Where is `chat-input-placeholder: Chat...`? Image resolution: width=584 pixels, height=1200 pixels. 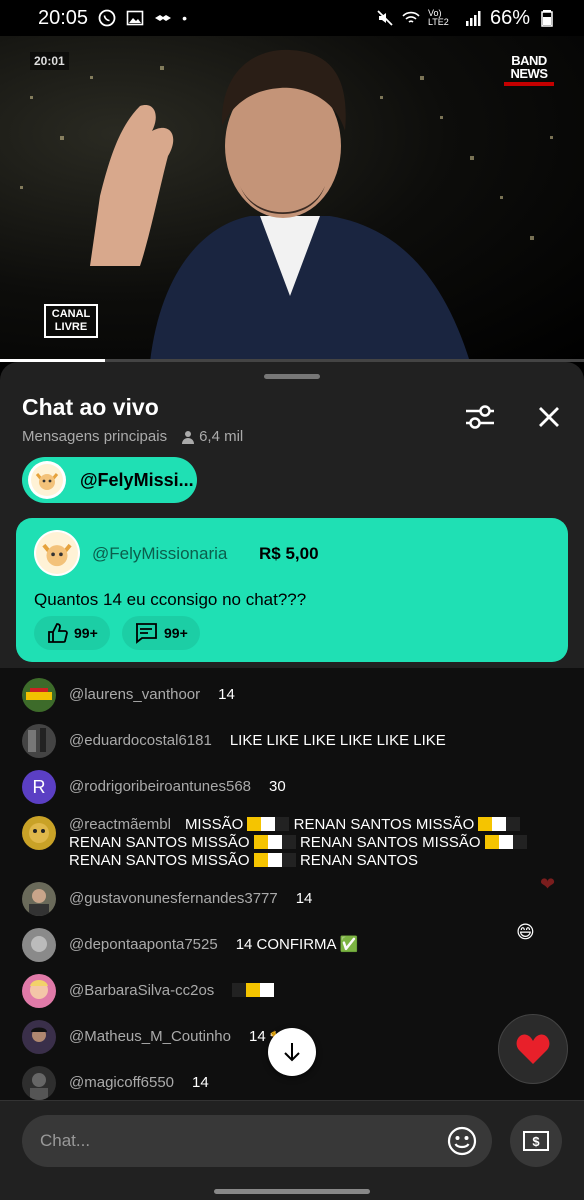 chat-input-placeholder: Chat... is located at coordinates (65, 1140).